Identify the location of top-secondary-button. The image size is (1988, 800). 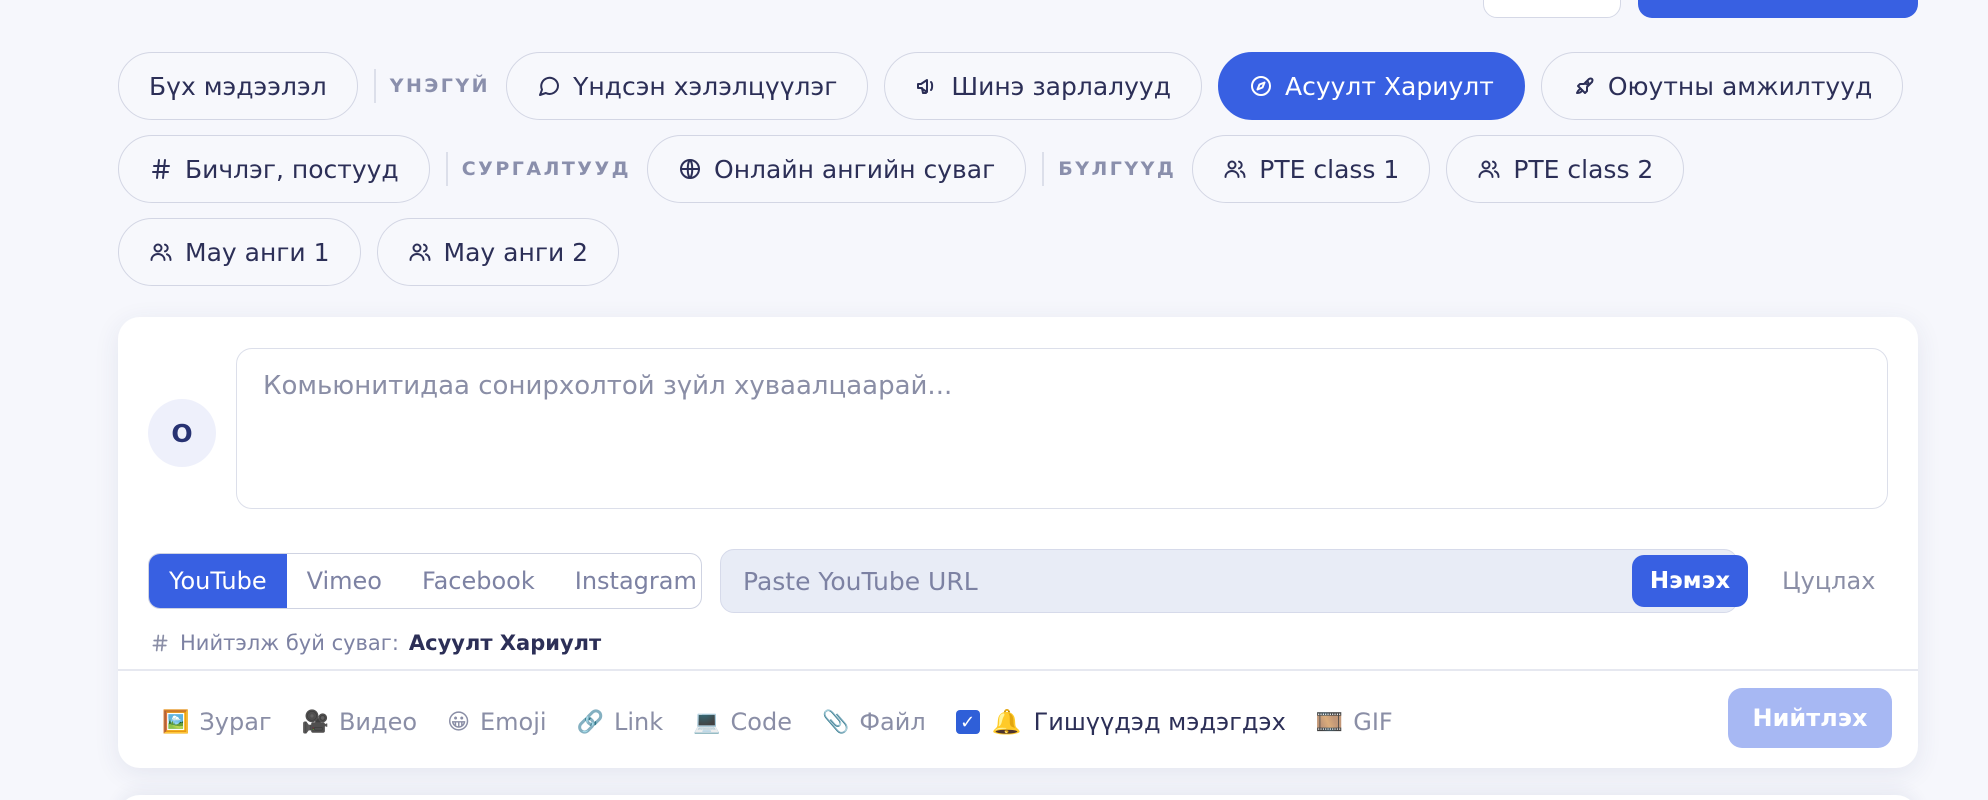
(1552, 9).